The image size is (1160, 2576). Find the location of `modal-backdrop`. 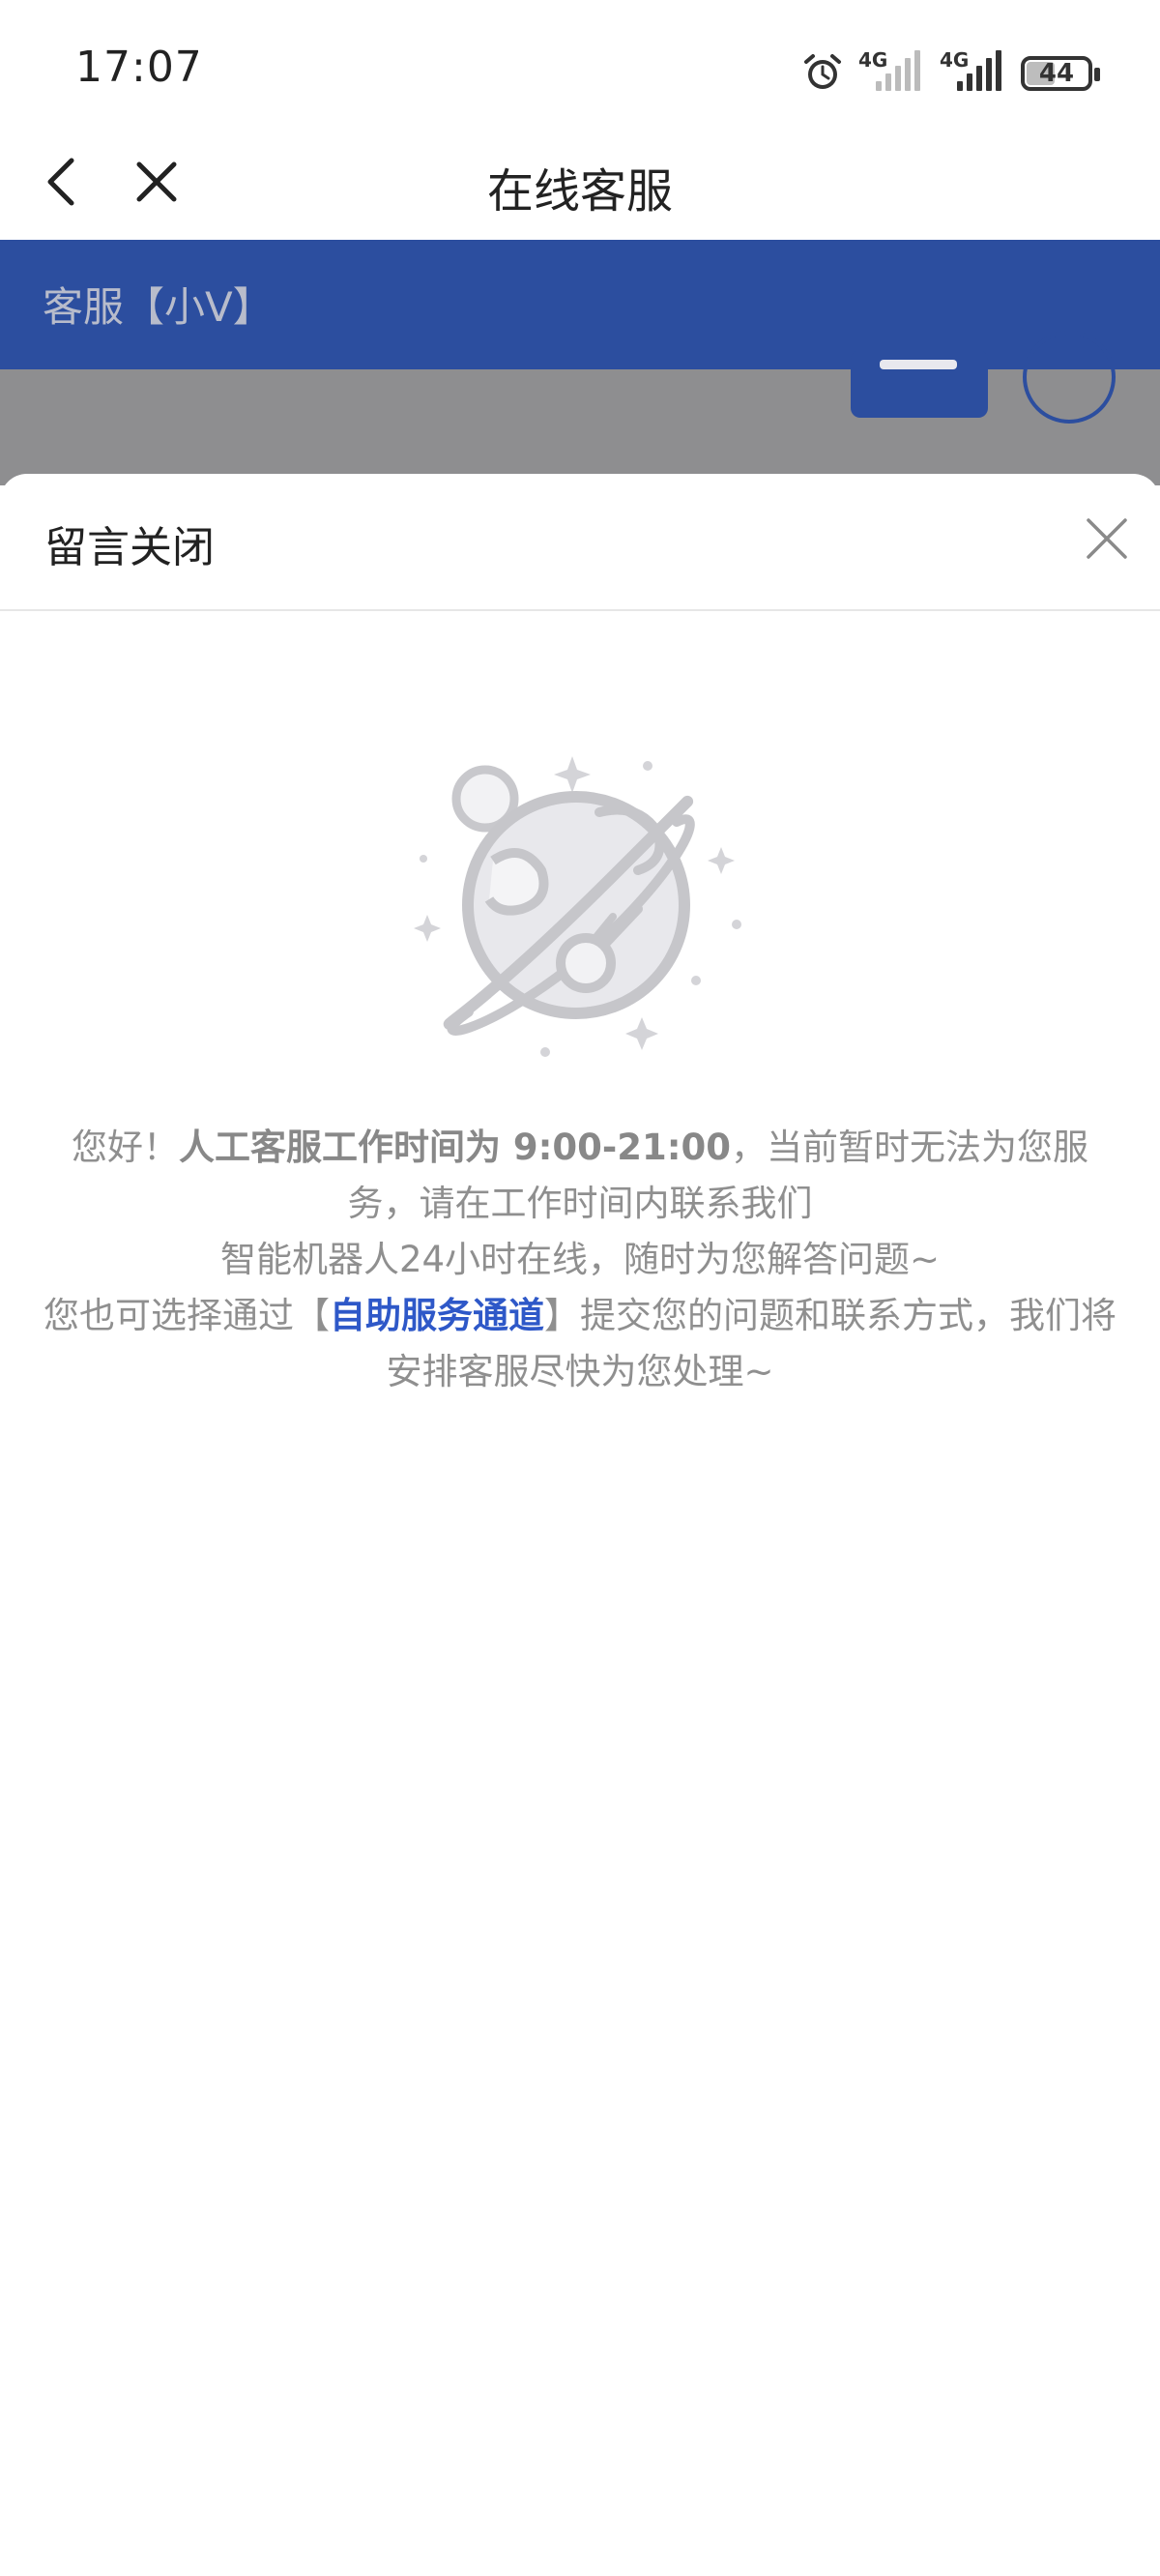

modal-backdrop is located at coordinates (580, 408).